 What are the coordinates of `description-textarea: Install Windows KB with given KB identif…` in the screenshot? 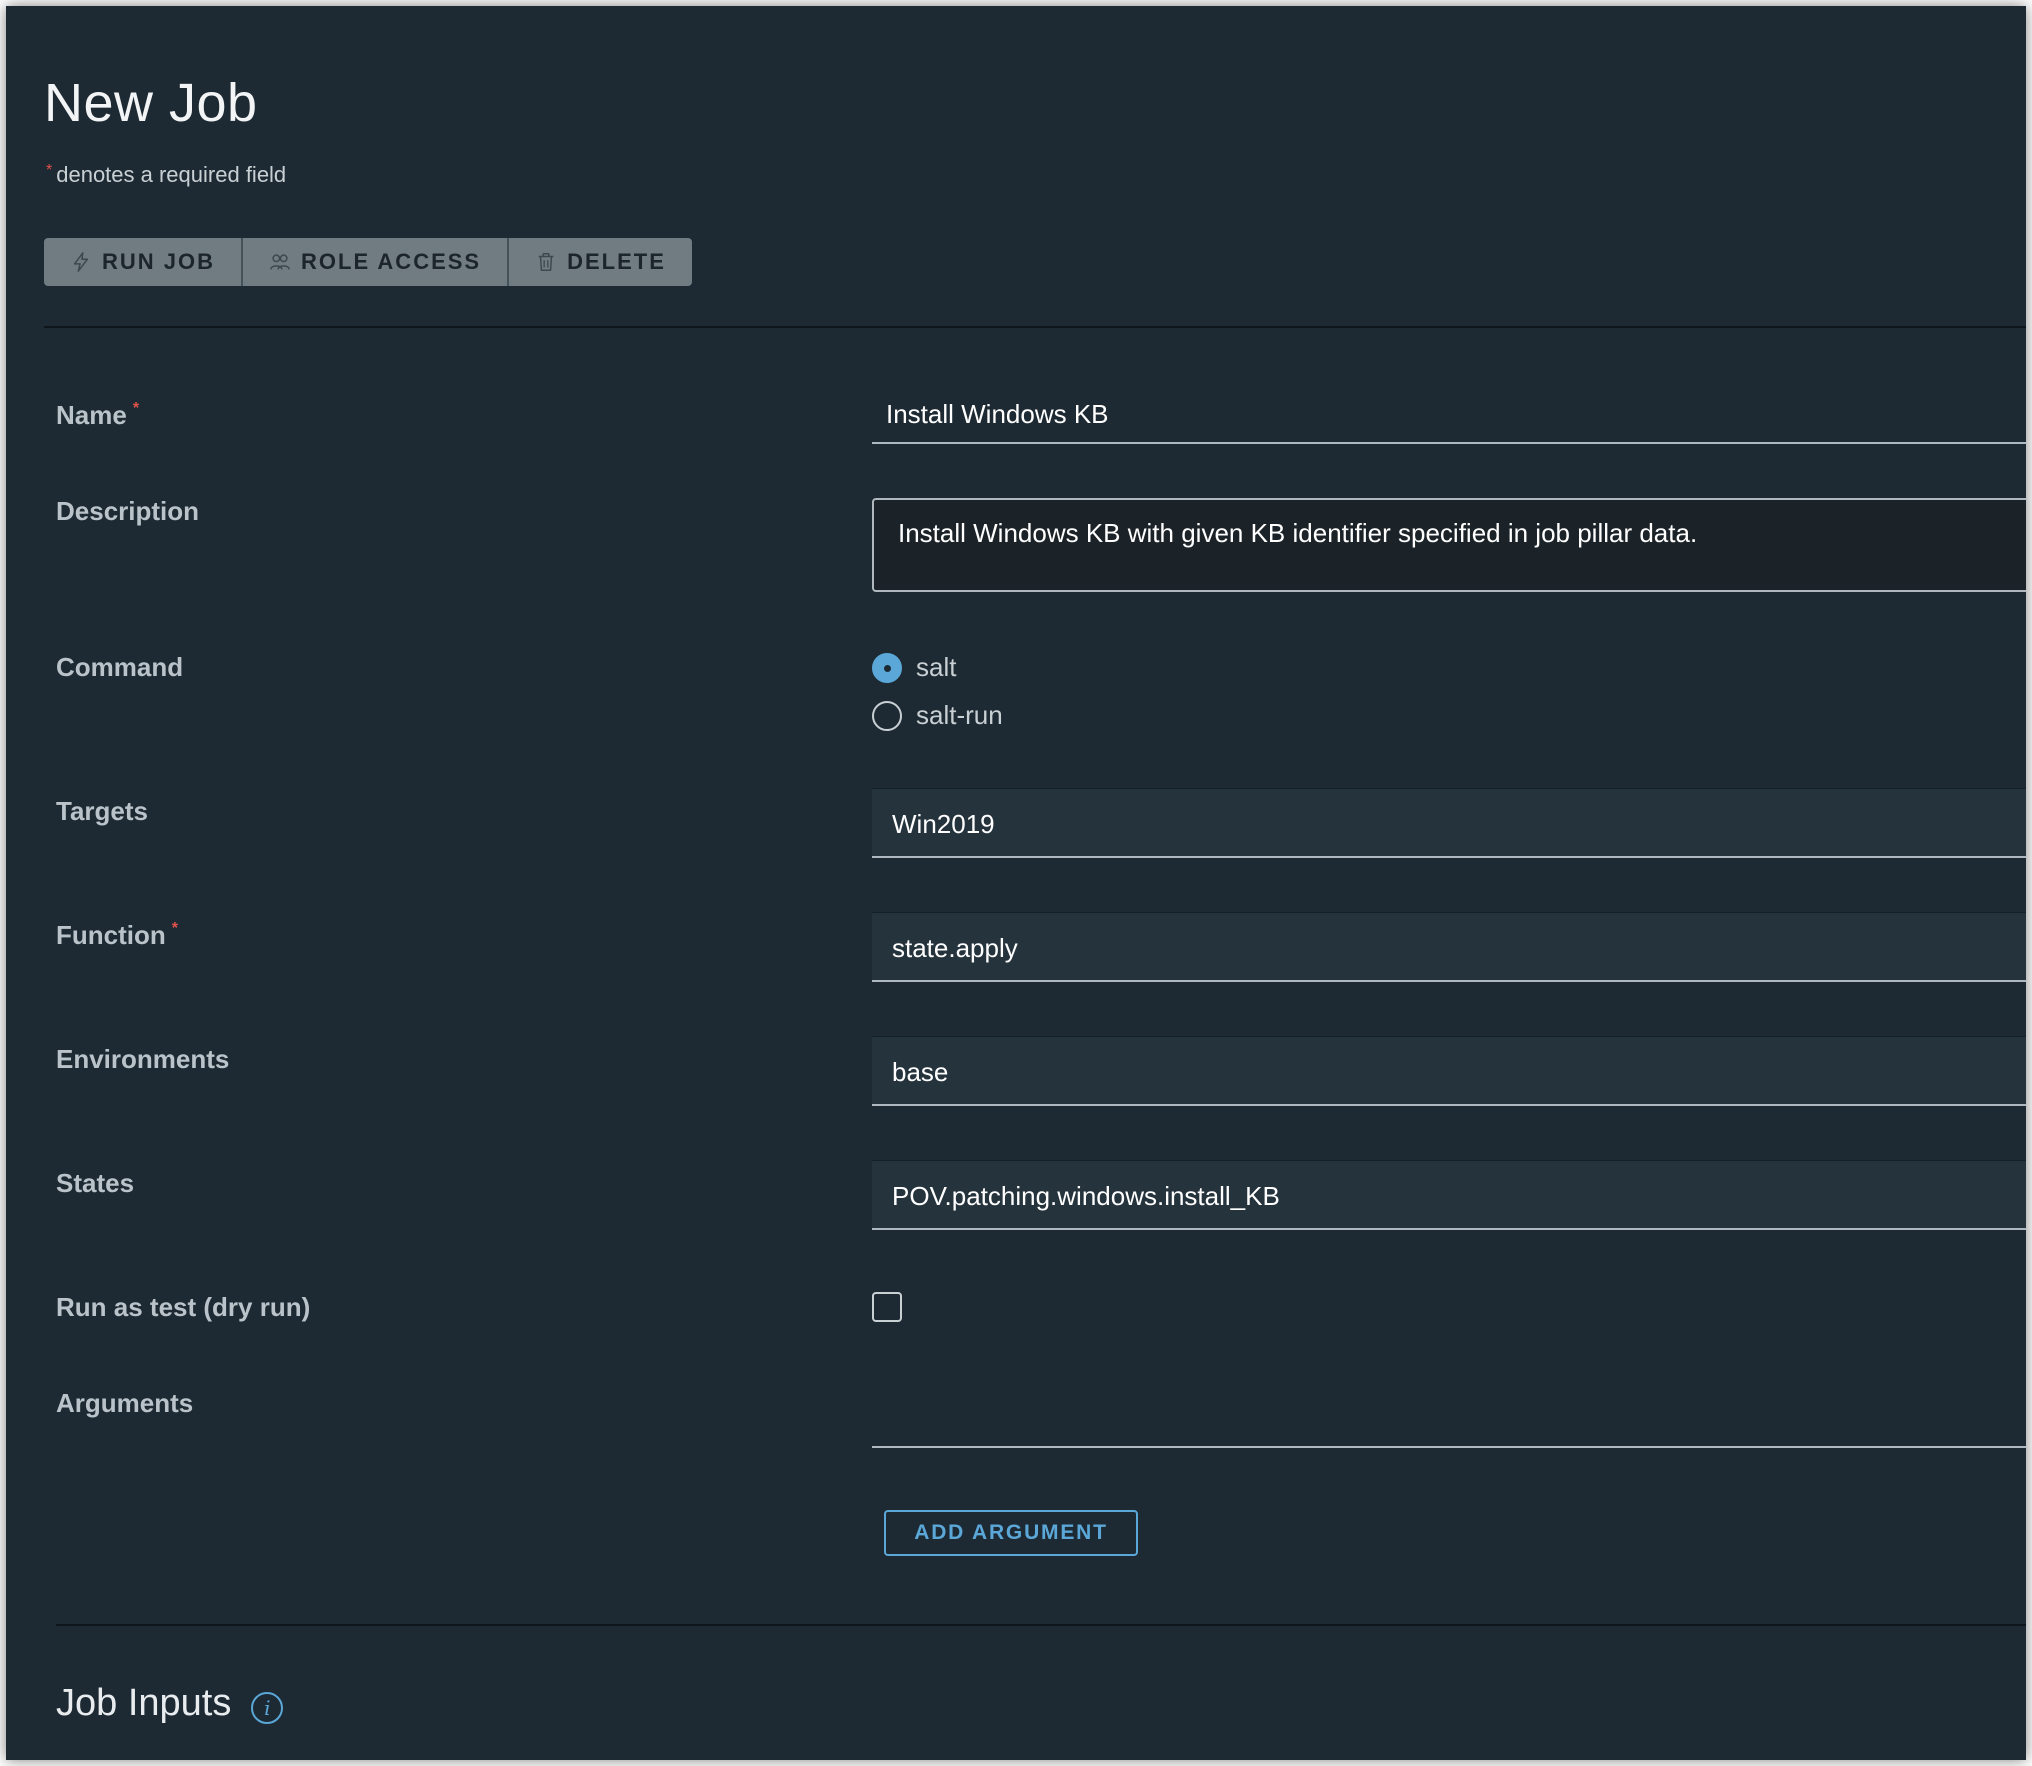 It's located at (1449, 545).